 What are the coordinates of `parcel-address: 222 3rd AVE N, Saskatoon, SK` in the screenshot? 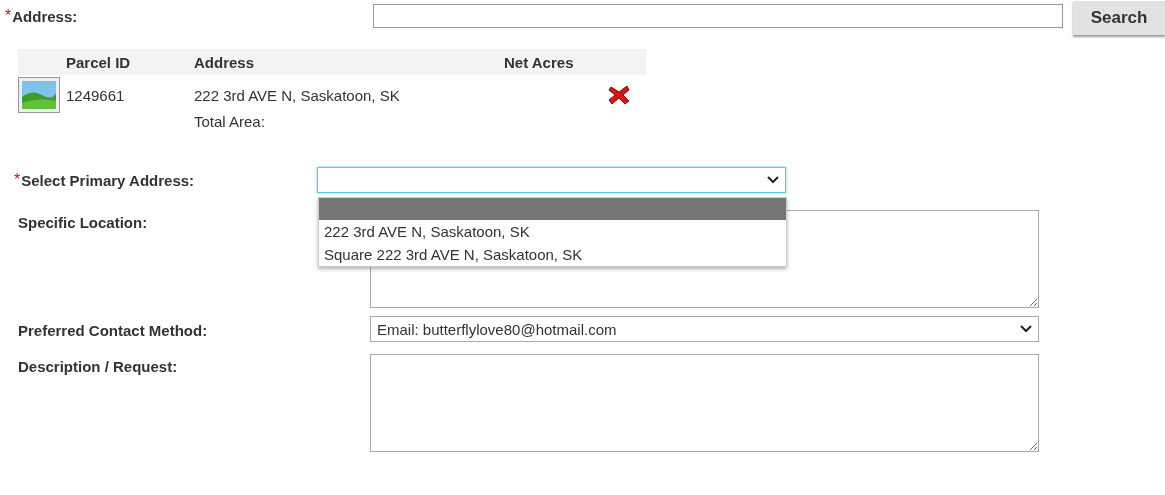 It's located at (297, 95).